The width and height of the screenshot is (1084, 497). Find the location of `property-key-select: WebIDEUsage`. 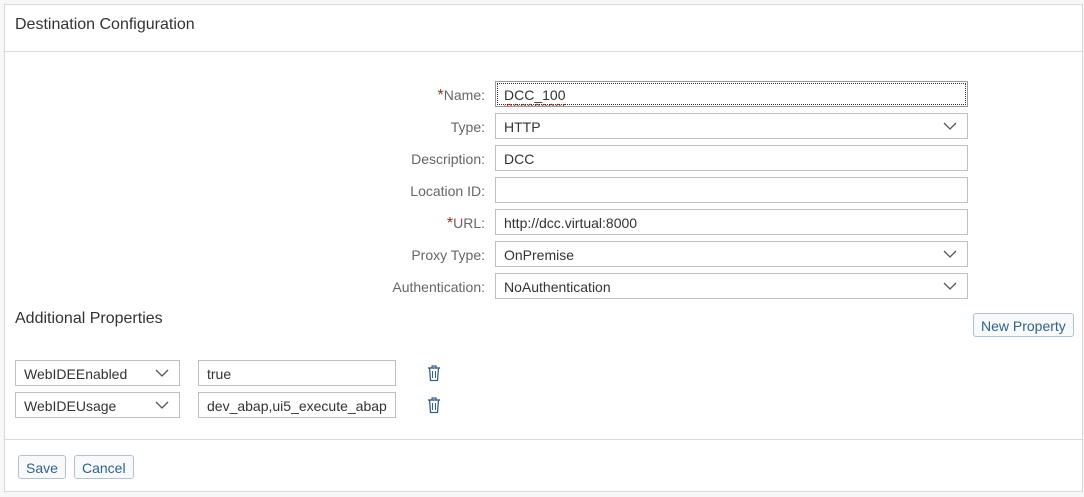

property-key-select: WebIDEUsage is located at coordinates (97, 405).